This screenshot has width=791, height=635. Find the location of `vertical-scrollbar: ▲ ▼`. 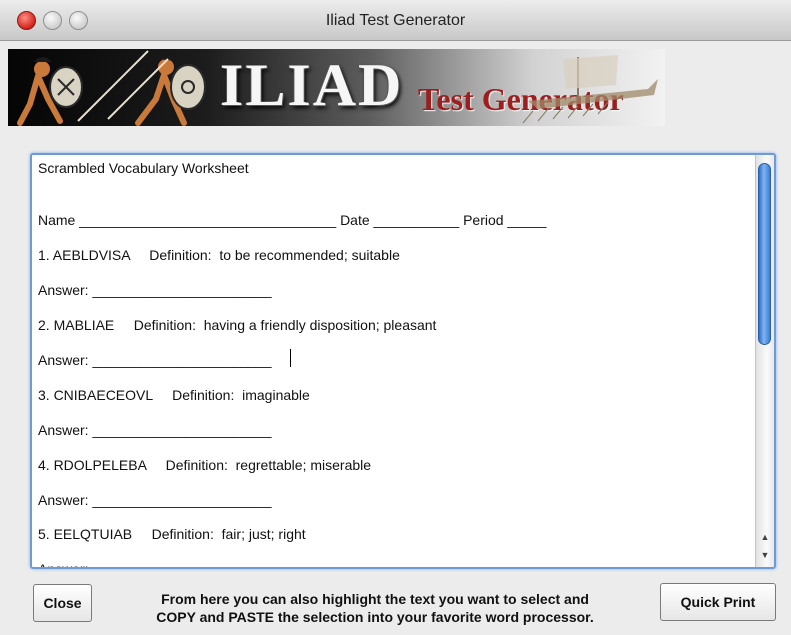

vertical-scrollbar: ▲ ▼ is located at coordinates (764, 361).